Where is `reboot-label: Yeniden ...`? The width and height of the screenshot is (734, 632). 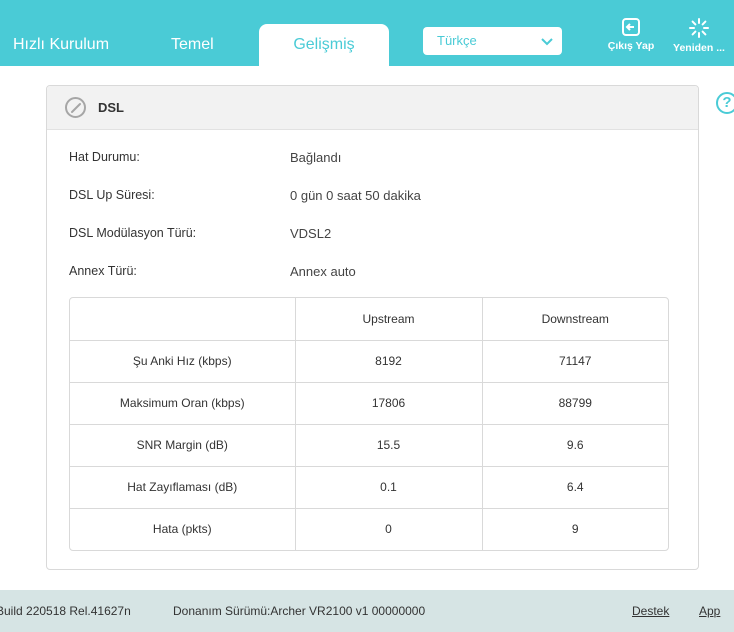
reboot-label: Yeniden ... is located at coordinates (699, 48).